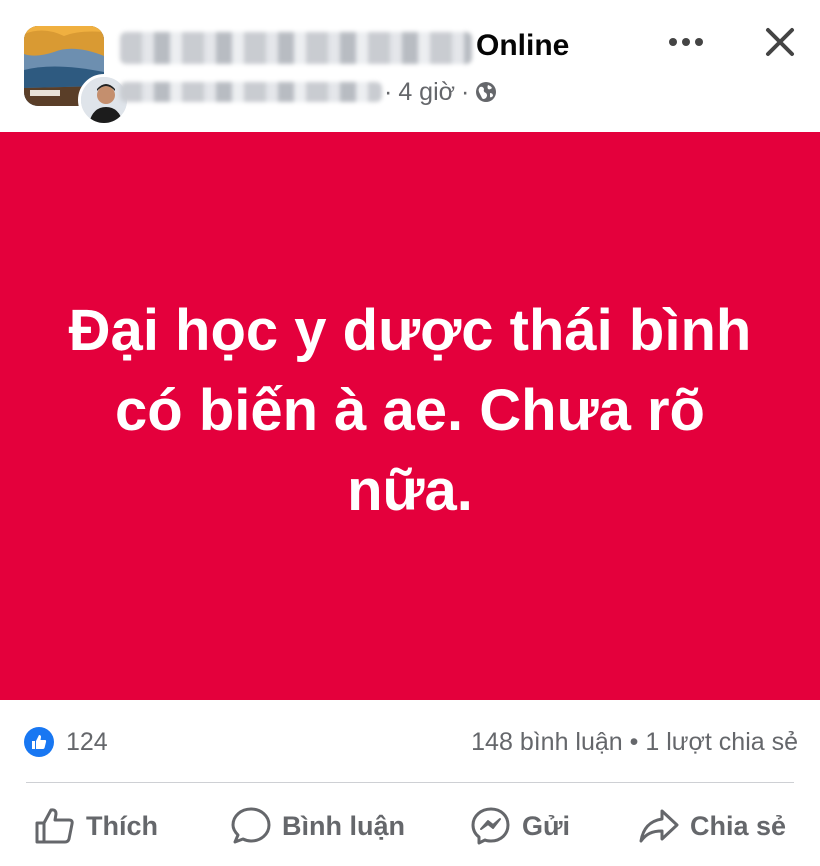 The height and width of the screenshot is (866, 820). What do you see at coordinates (410, 782) in the screenshot?
I see `divider` at bounding box center [410, 782].